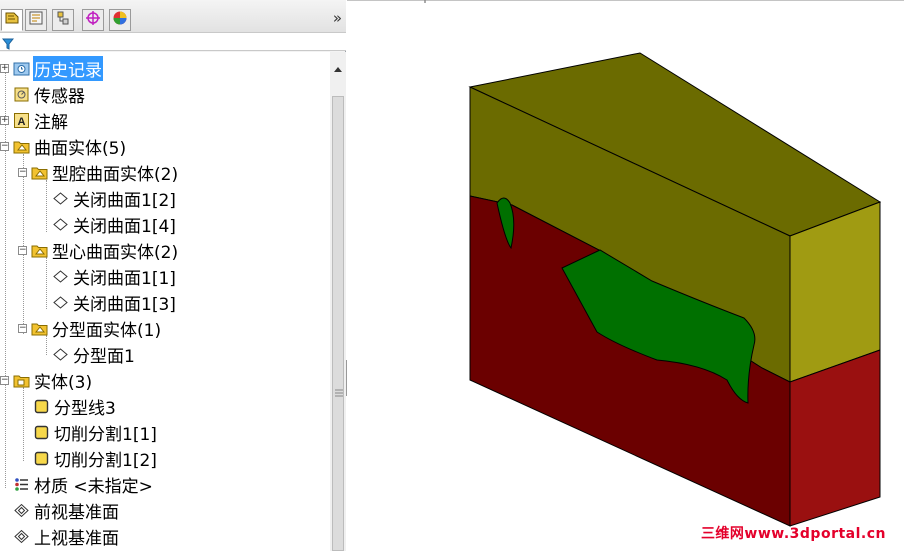  What do you see at coordinates (51, 122) in the screenshot?
I see `tree-item-label: 注解` at bounding box center [51, 122].